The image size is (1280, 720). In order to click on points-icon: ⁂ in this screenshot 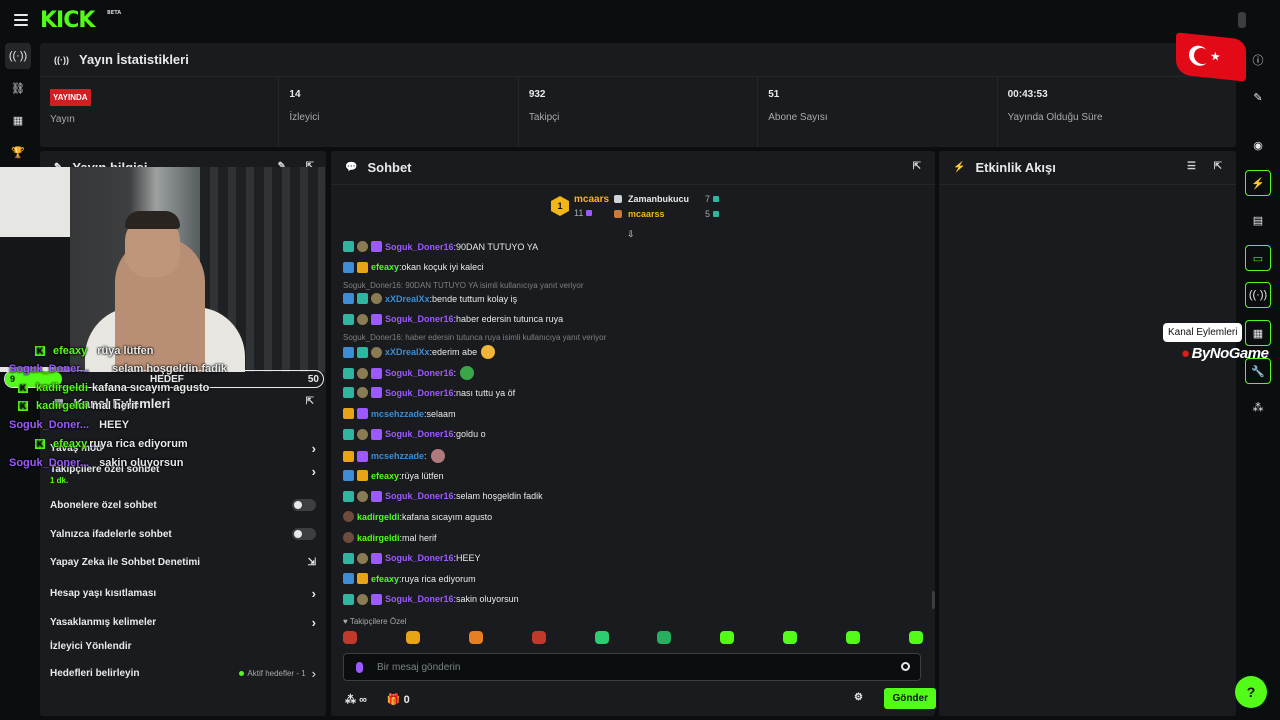, I will do `click(1258, 407)`.